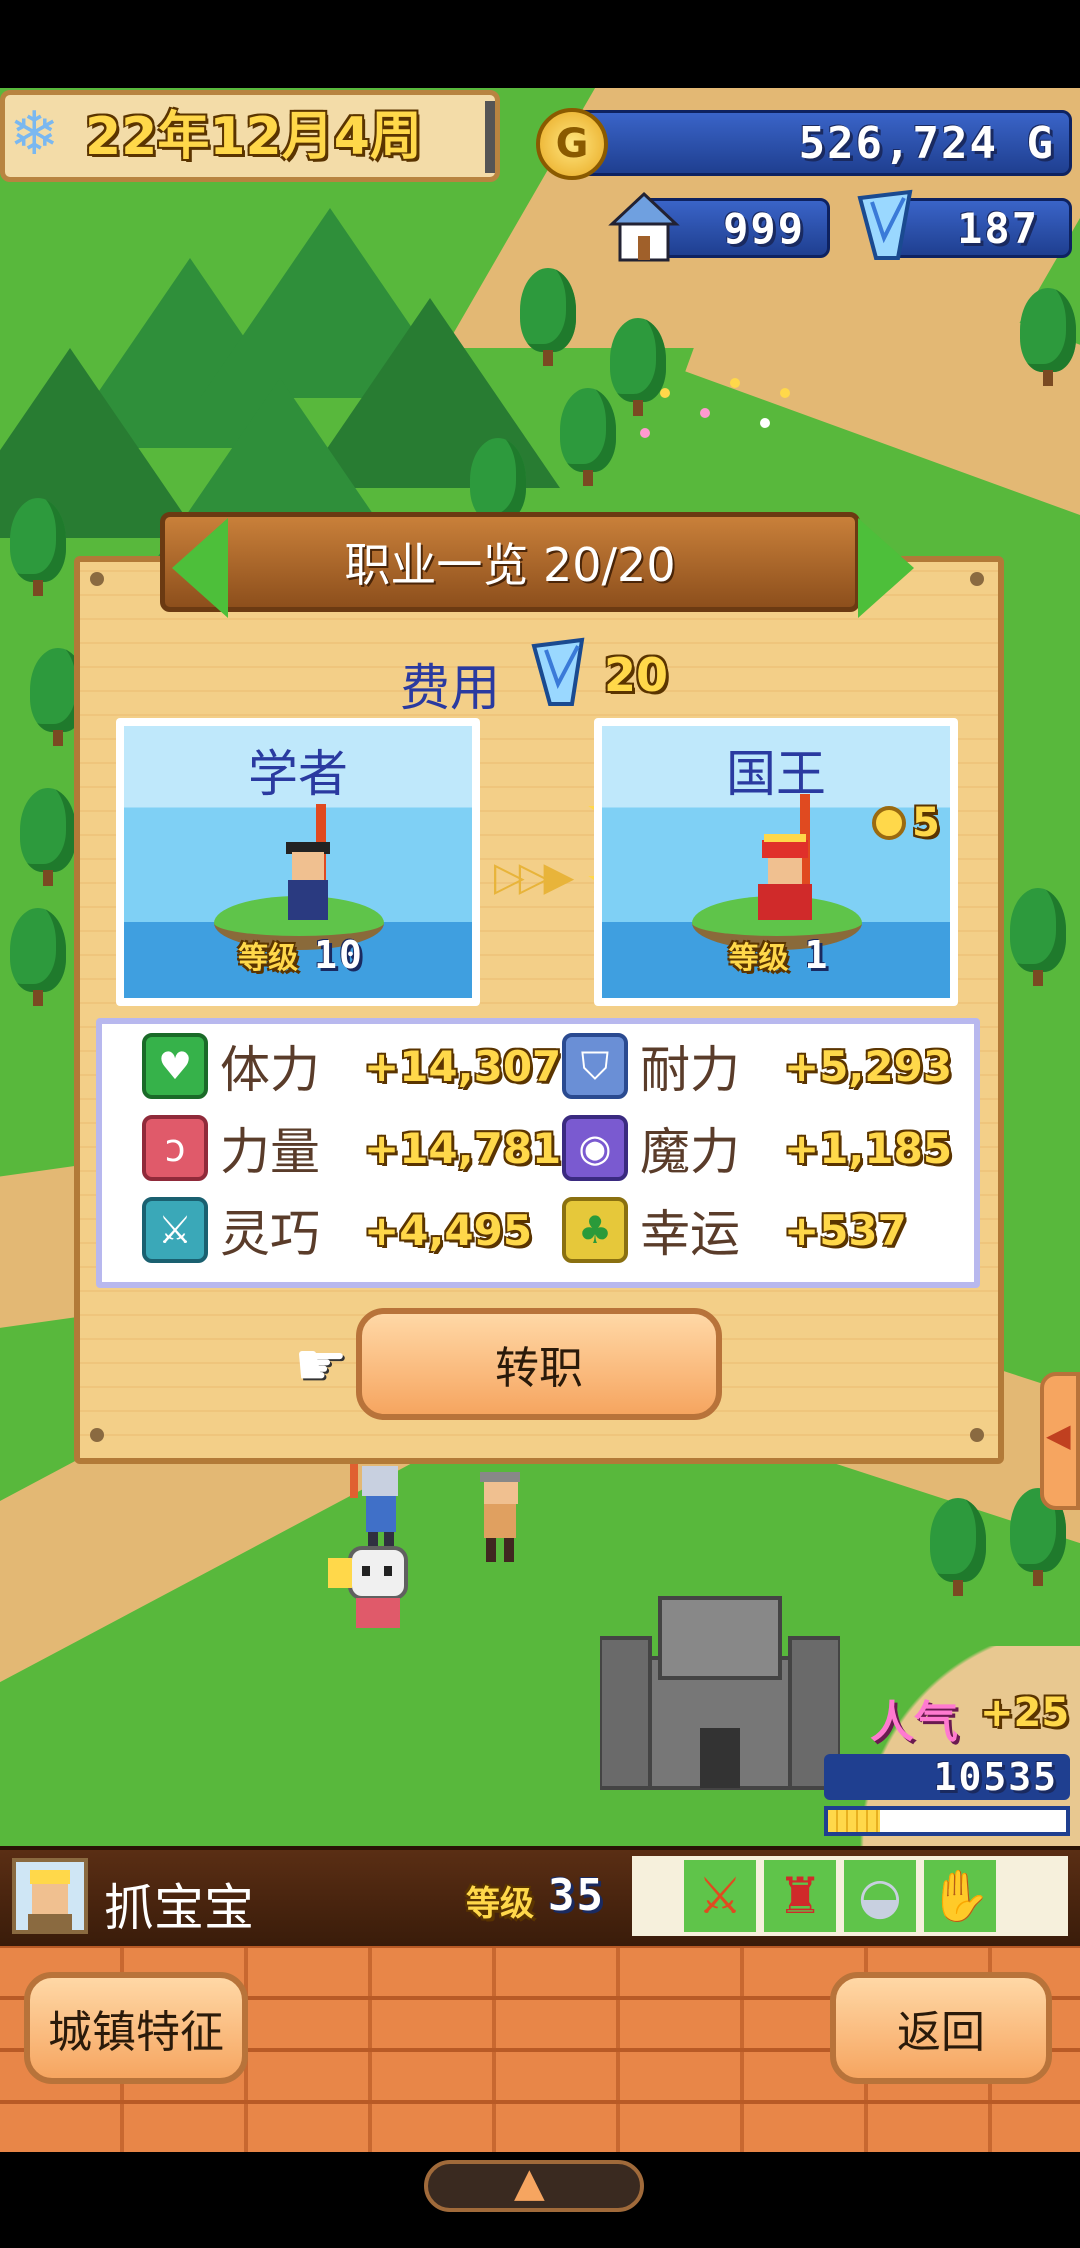 The height and width of the screenshot is (2248, 1080). Describe the element at coordinates (690, 1234) in the screenshot. I see `stat-name: 幸运` at that location.